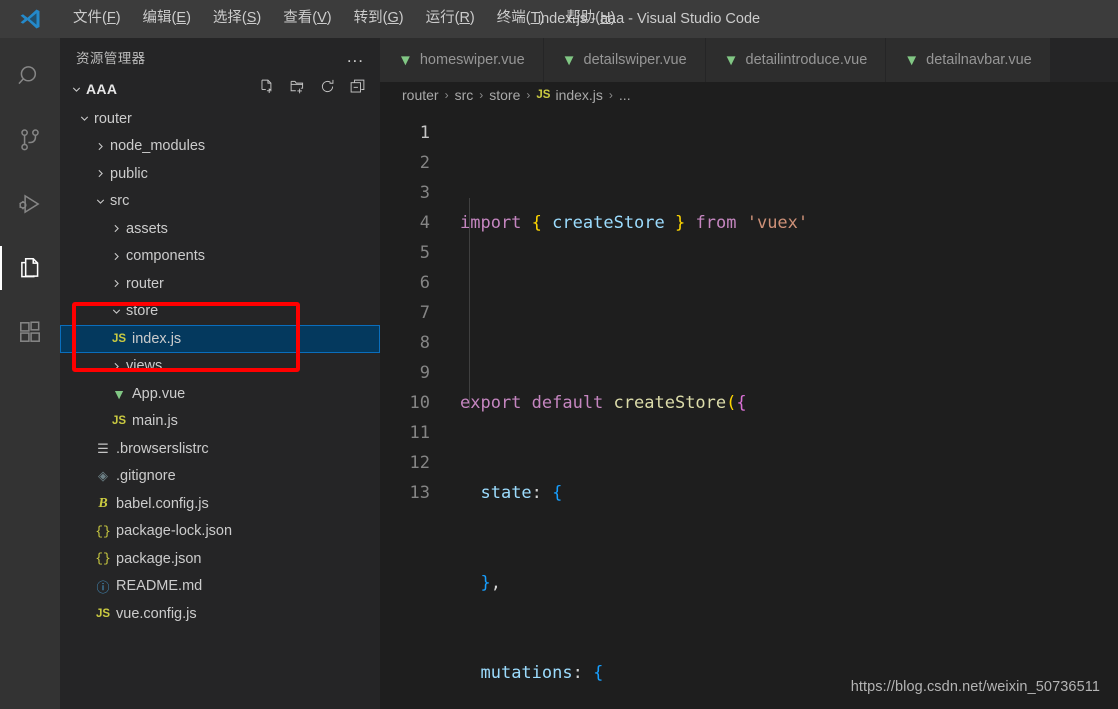  I want to click on breadcrumb-item-store: store, so click(504, 95).